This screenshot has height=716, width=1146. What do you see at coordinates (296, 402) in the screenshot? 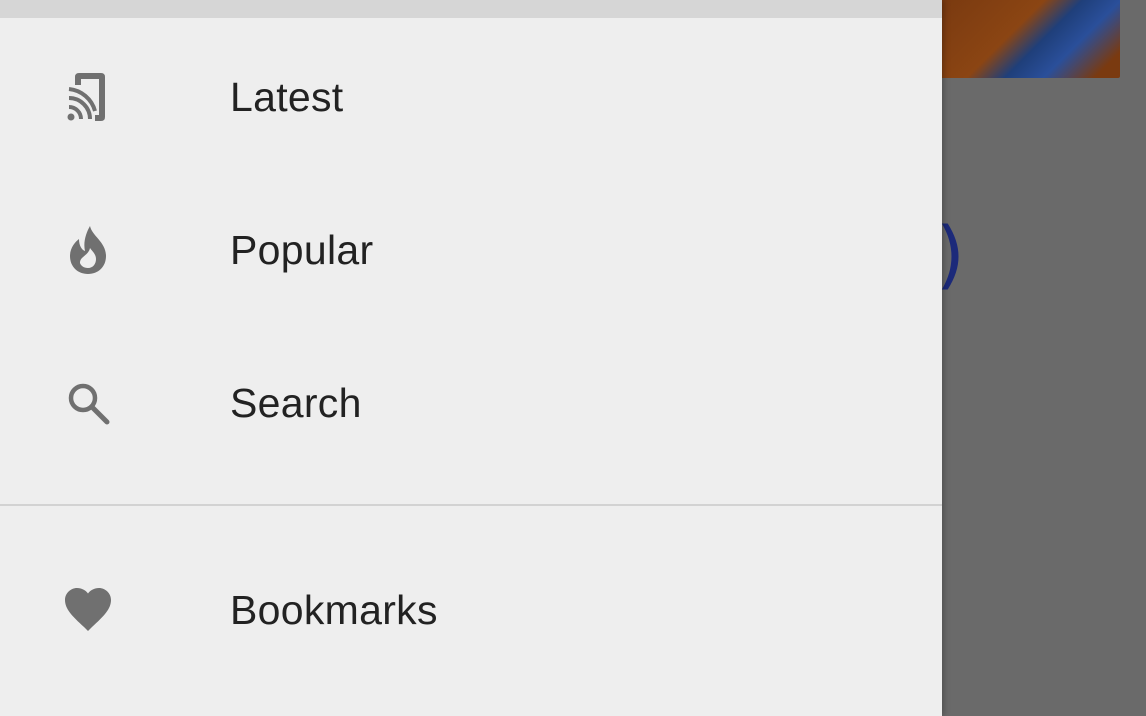
I see `drawer-item-label: Search` at bounding box center [296, 402].